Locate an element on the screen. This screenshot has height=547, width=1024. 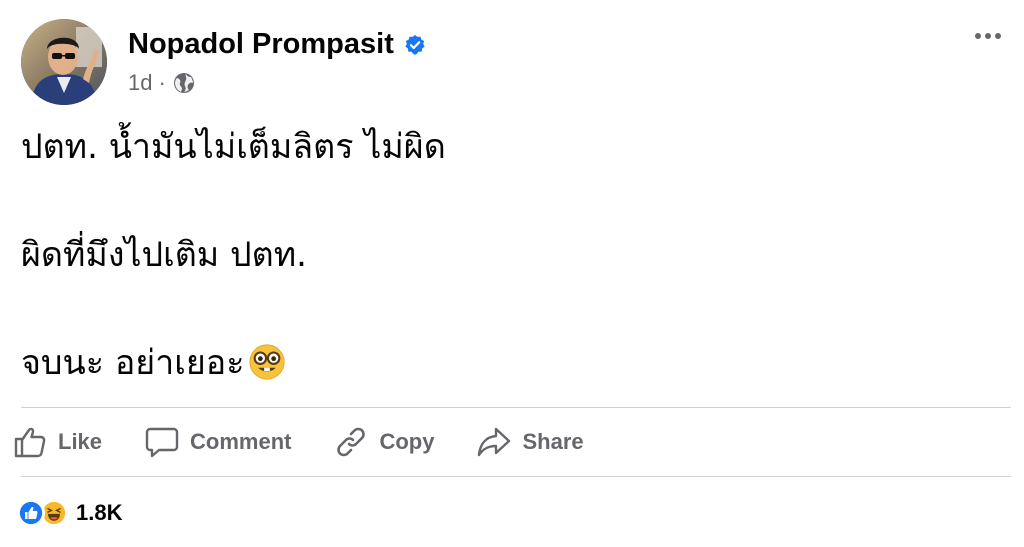
share-arrow-icon is located at coordinates (494, 442).